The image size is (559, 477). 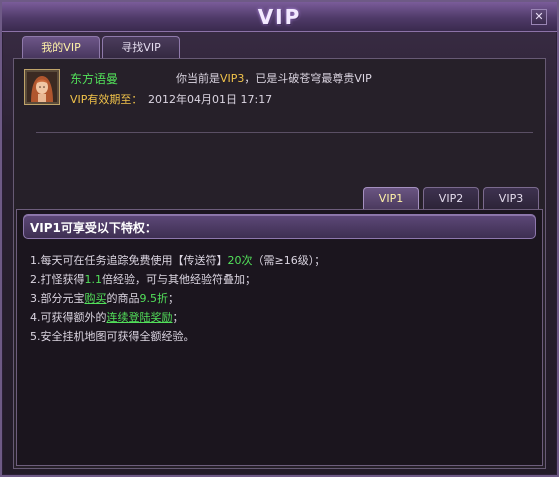 What do you see at coordinates (57, 298) in the screenshot?
I see `benefit-text: 3.部分元宝` at bounding box center [57, 298].